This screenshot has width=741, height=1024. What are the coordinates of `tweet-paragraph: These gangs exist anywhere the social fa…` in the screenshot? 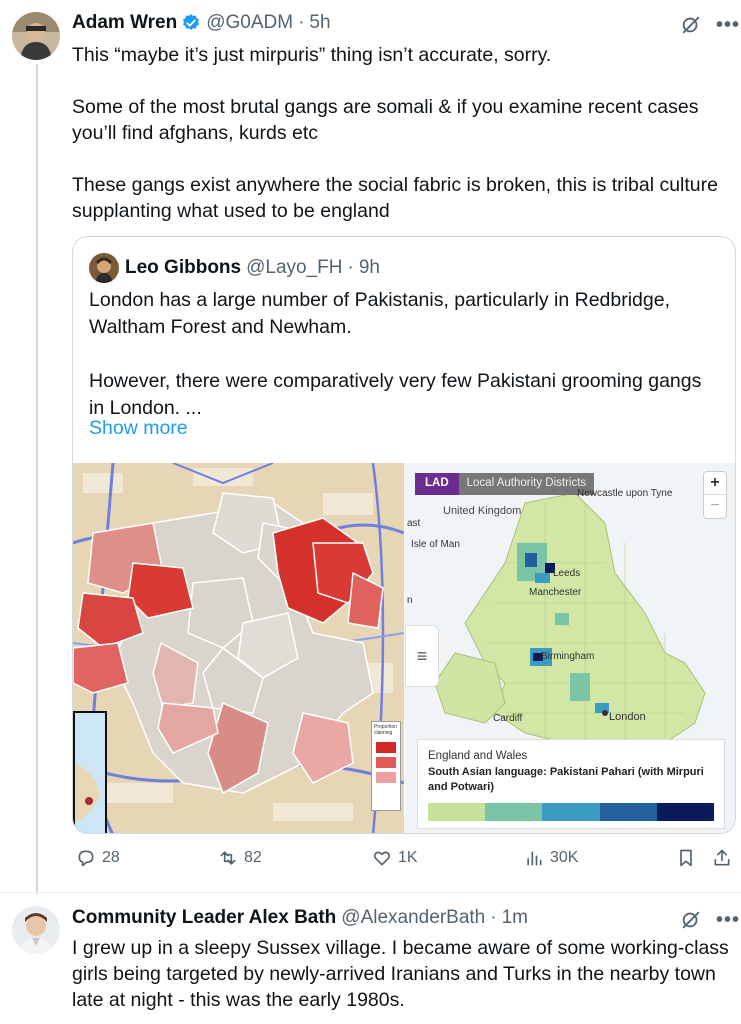 It's located at (395, 198).